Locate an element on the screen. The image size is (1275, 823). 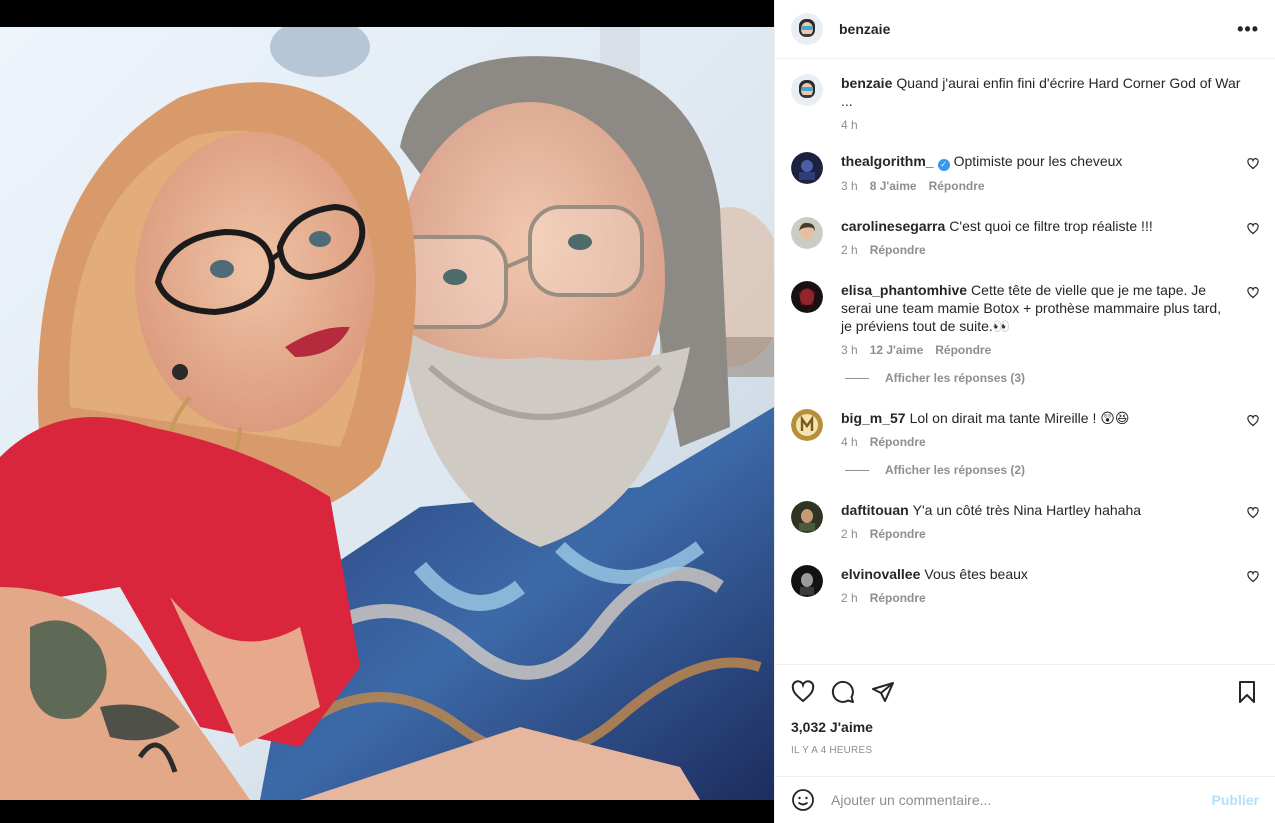
like-count: 3,032 J'aime is located at coordinates (1025, 727).